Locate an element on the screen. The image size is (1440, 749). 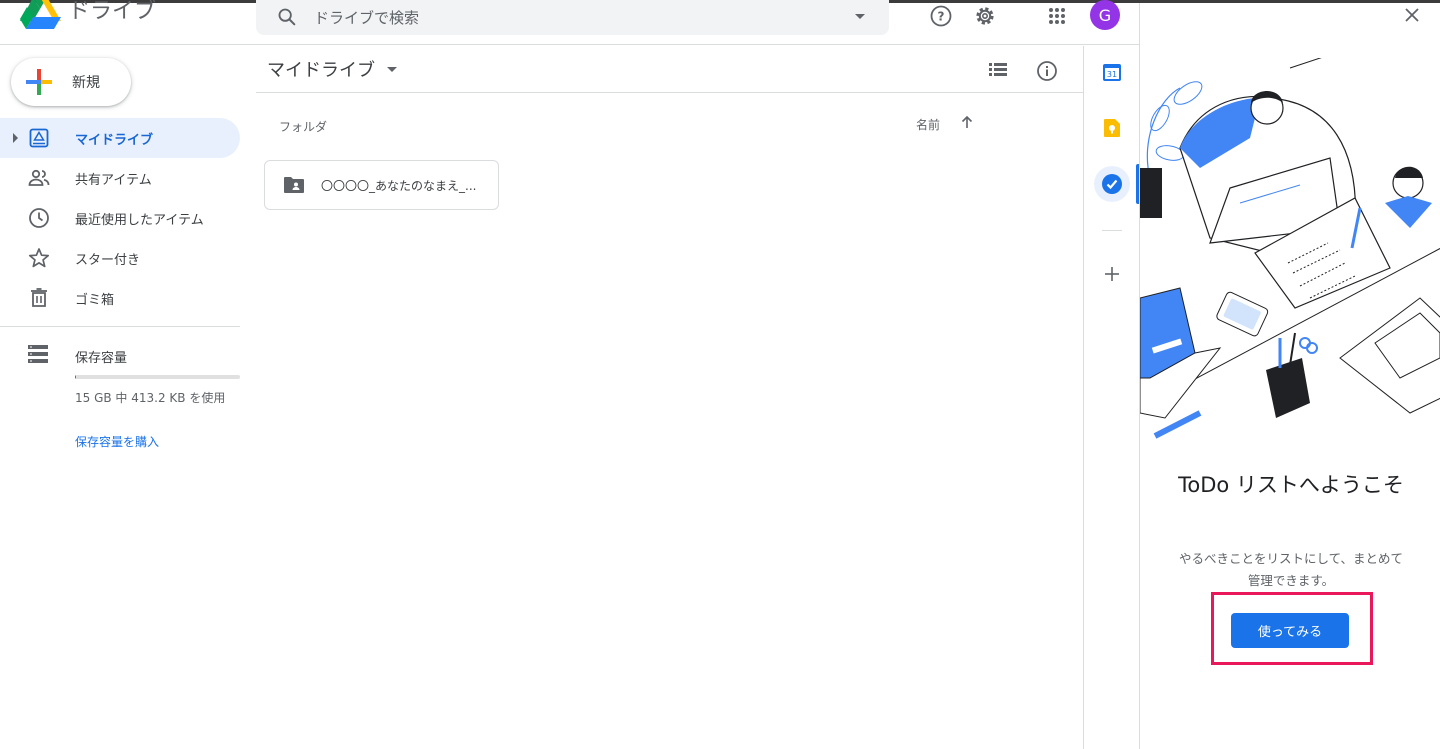
info-icon is located at coordinates (1047, 71).